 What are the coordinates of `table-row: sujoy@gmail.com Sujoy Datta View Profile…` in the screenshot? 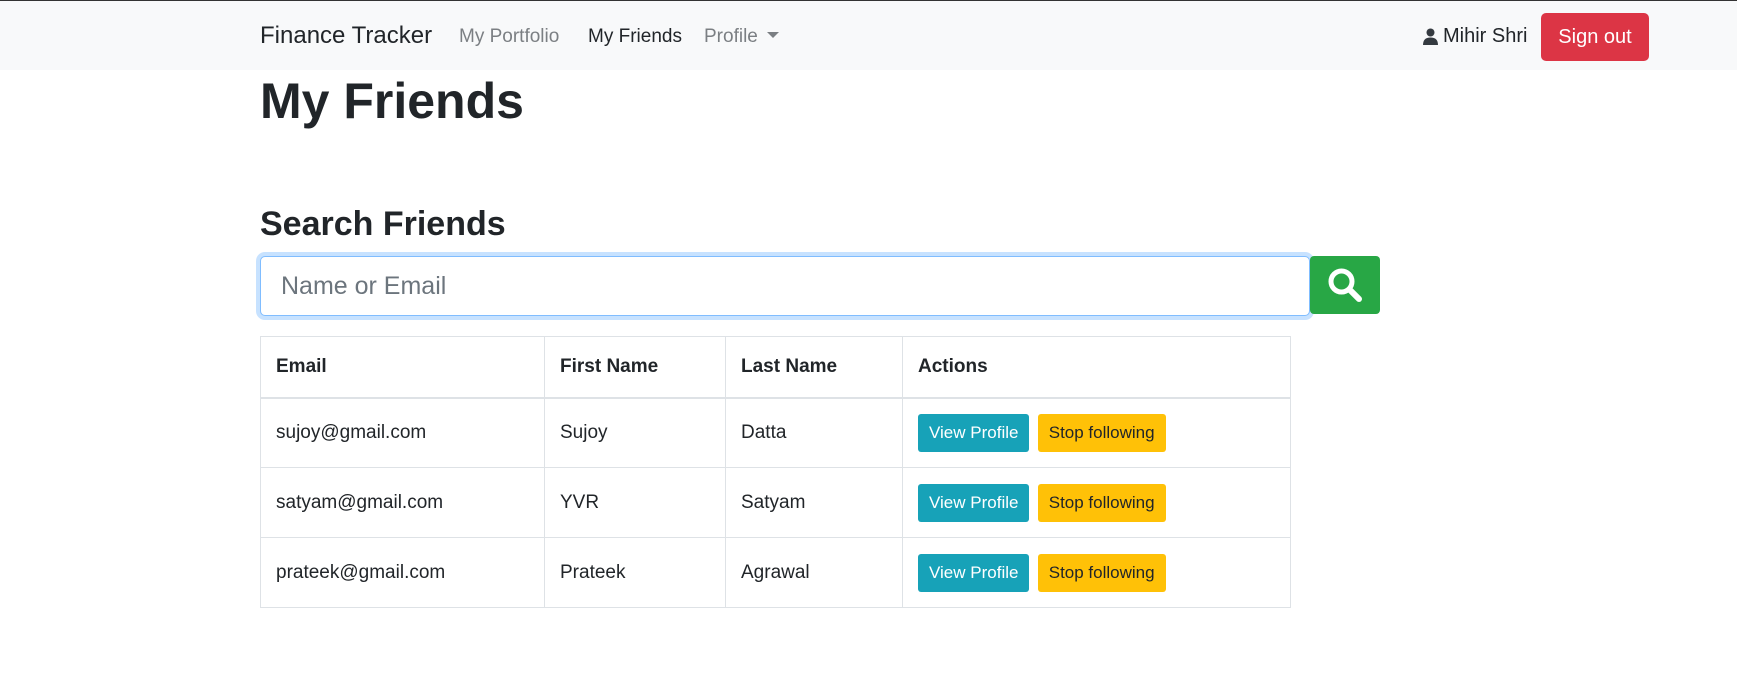 It's located at (775, 432).